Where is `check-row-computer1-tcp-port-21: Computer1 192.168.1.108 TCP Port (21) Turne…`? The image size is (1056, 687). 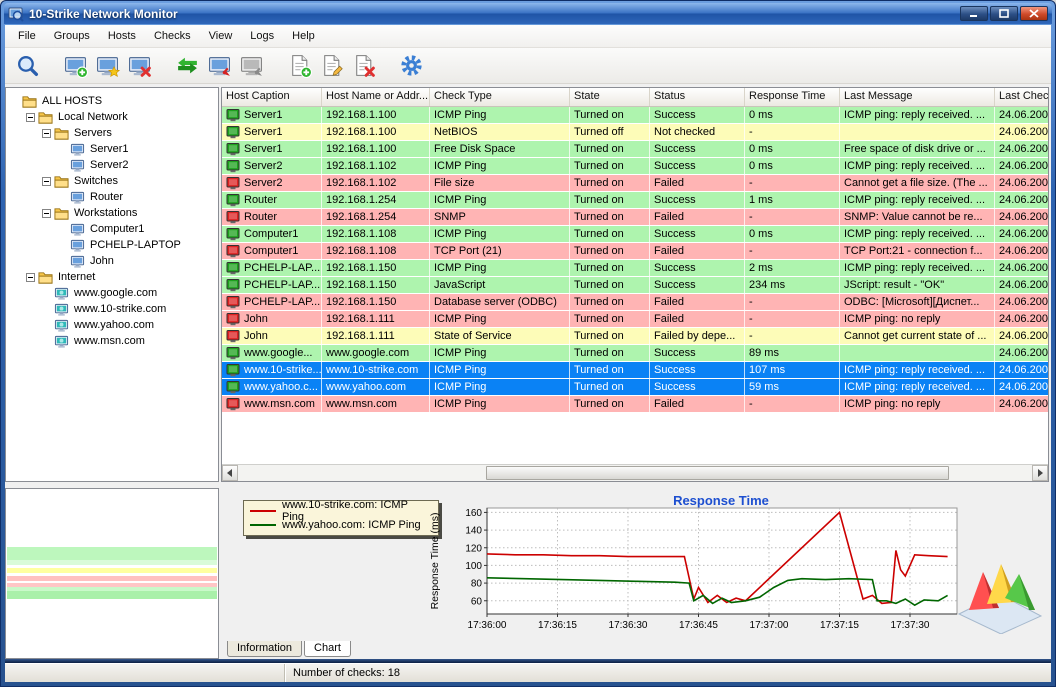
check-row-computer1-tcp-port-21: Computer1 192.168.1.108 TCP Port (21) Turne… is located at coordinates (635, 251).